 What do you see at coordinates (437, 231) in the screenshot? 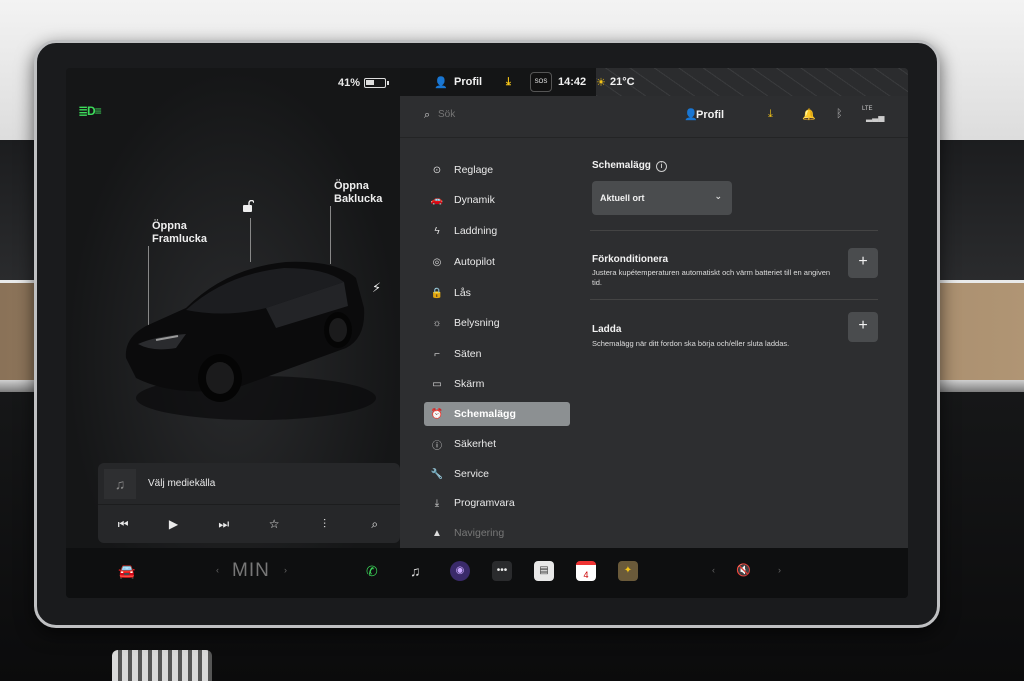
I see `bolt-icon: ϟ` at bounding box center [437, 231].